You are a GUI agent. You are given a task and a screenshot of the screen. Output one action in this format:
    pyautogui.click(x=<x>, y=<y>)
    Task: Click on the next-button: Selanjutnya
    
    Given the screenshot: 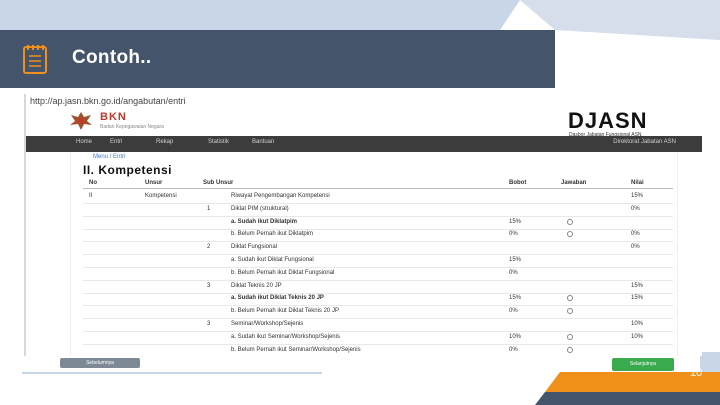 What is the action you would take?
    pyautogui.click(x=643, y=364)
    